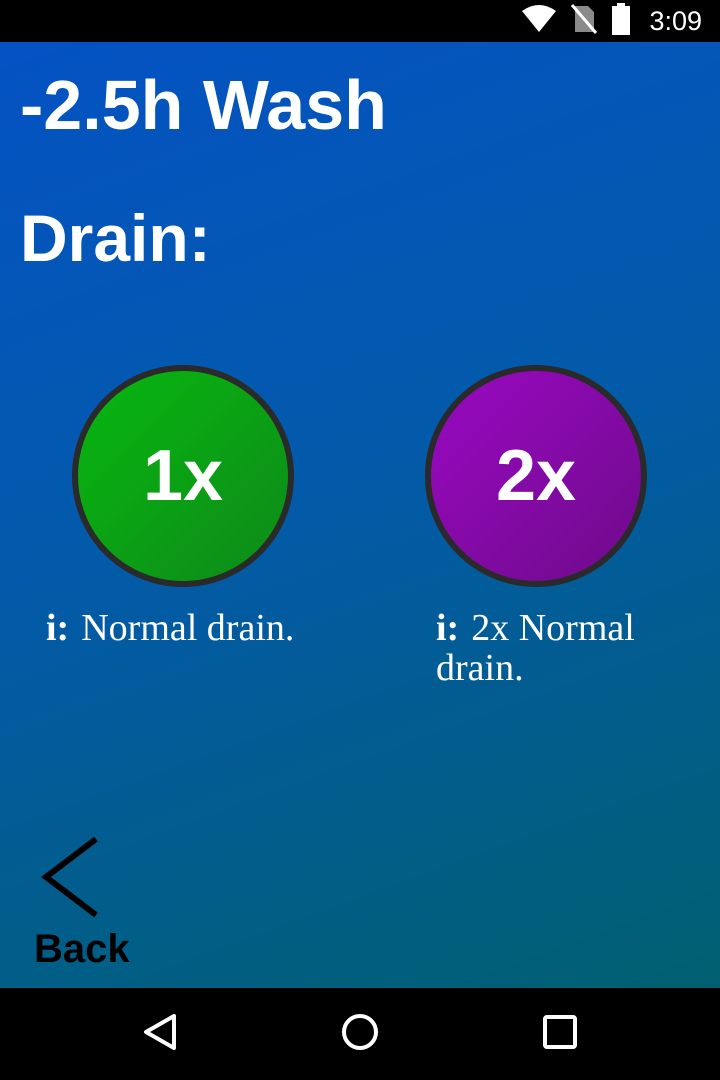  I want to click on section-title: Drain:, so click(115, 238).